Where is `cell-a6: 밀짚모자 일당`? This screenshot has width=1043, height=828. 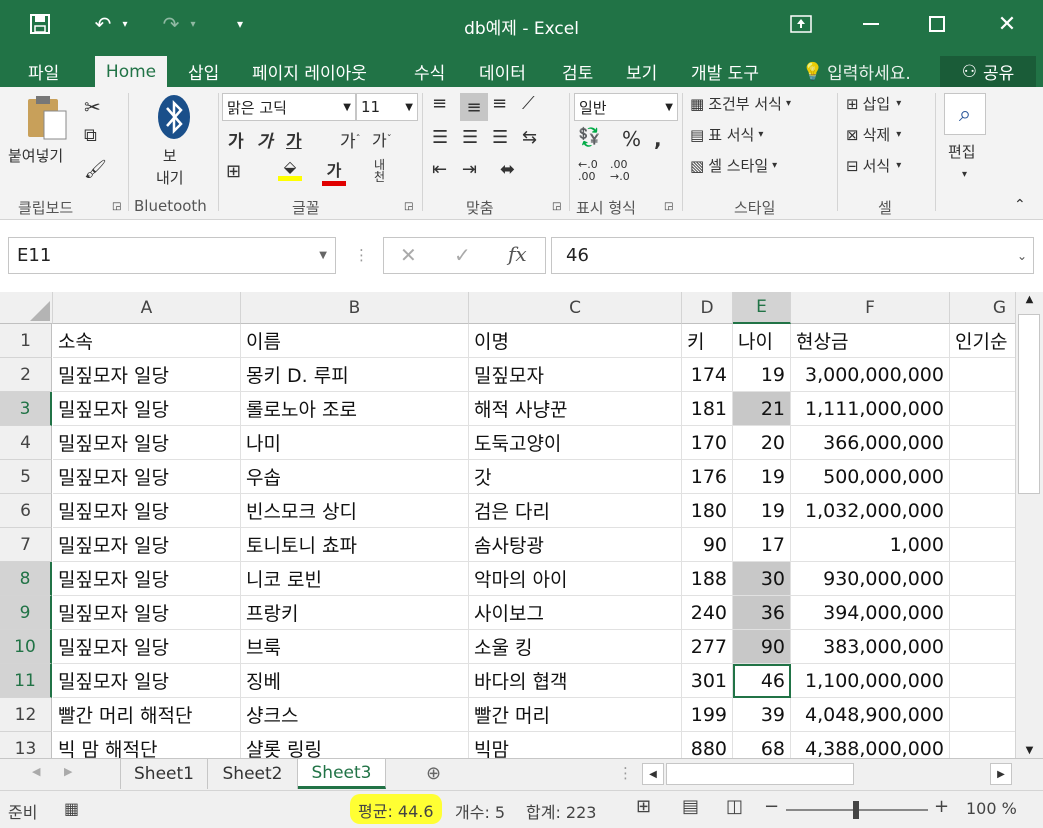
cell-a6: 밀짚모자 일당 is located at coordinates (147, 511).